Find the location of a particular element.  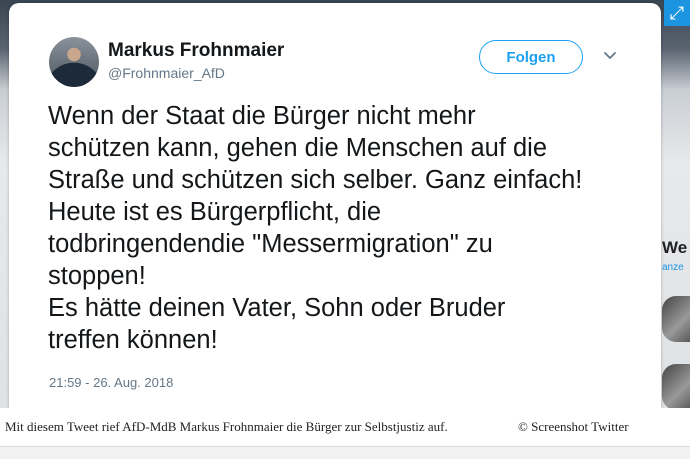

sidebar-partial: We anze is located at coordinates (676, 320).